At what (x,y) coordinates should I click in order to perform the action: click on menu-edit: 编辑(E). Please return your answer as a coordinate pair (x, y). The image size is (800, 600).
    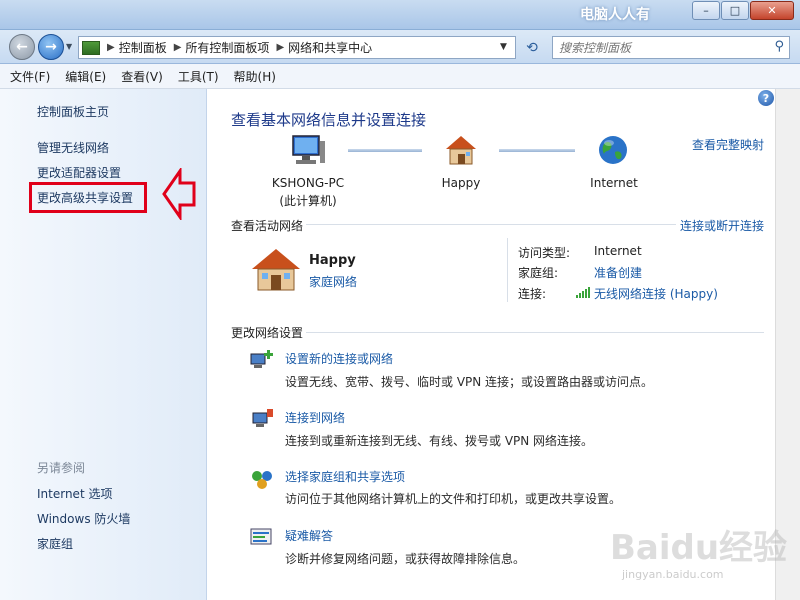
    Looking at the image, I should click on (85, 76).